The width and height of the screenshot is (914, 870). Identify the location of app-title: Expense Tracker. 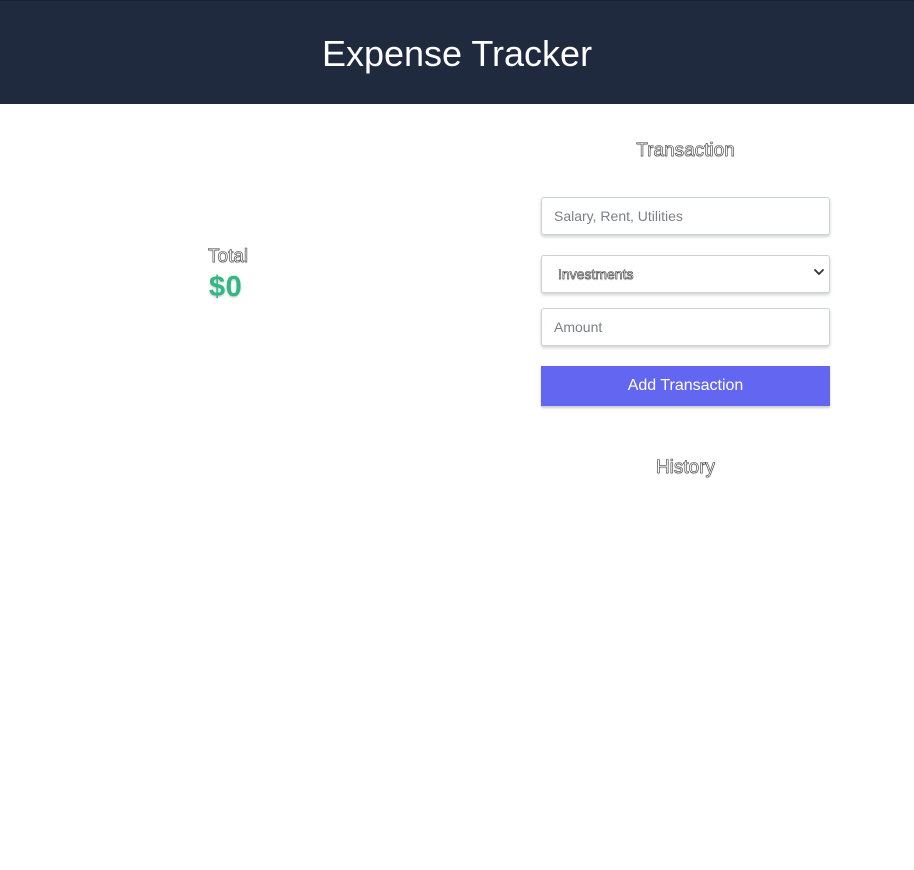
(457, 53).